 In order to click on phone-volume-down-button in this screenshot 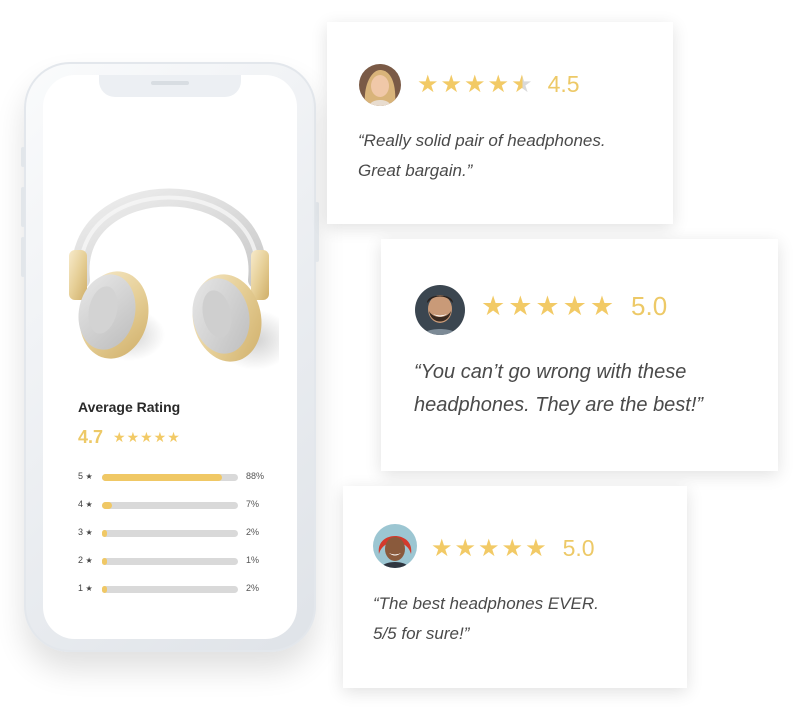, I will do `click(23, 257)`.